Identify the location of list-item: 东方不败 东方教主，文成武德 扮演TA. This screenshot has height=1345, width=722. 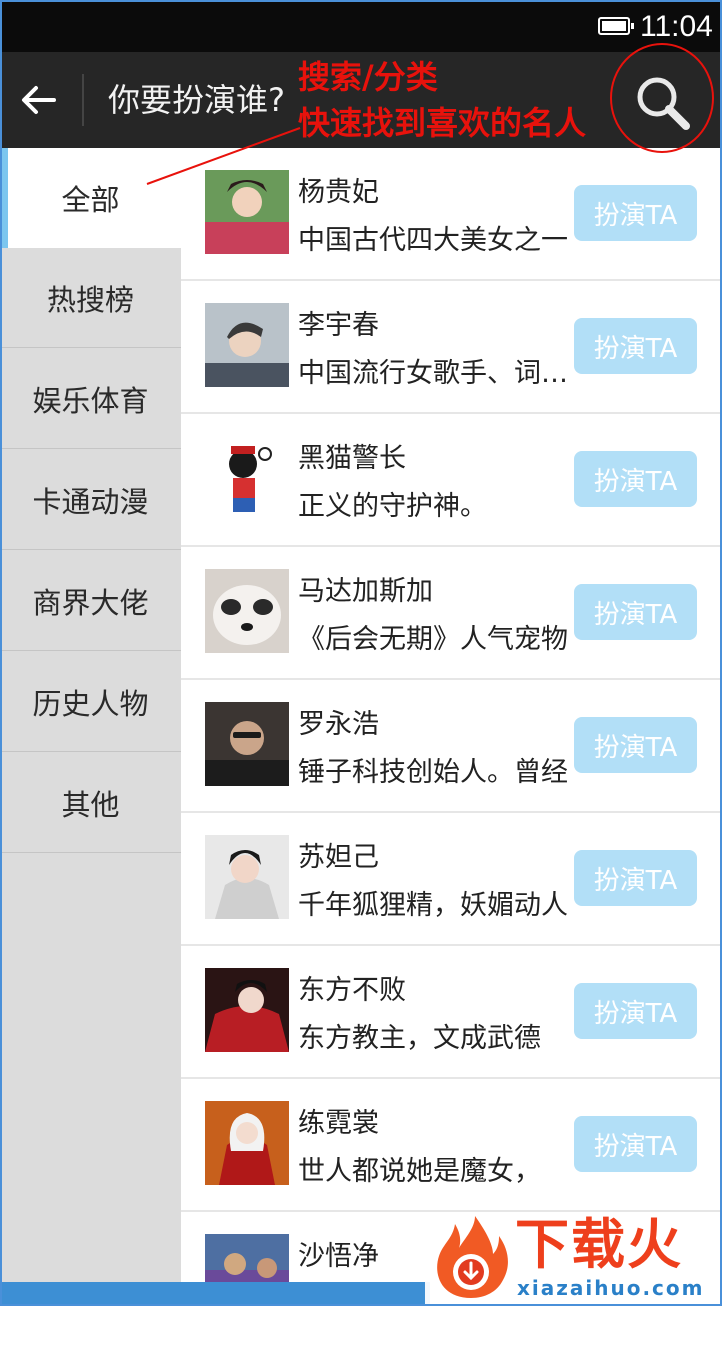
(451, 1012).